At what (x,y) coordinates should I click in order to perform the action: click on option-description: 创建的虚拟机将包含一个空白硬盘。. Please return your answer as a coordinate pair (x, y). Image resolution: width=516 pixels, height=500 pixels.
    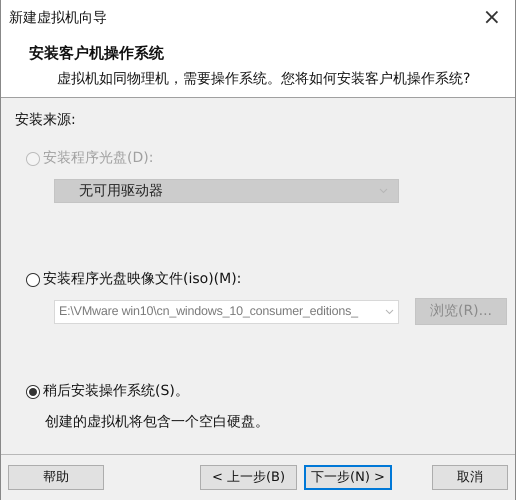
    Looking at the image, I should click on (157, 422).